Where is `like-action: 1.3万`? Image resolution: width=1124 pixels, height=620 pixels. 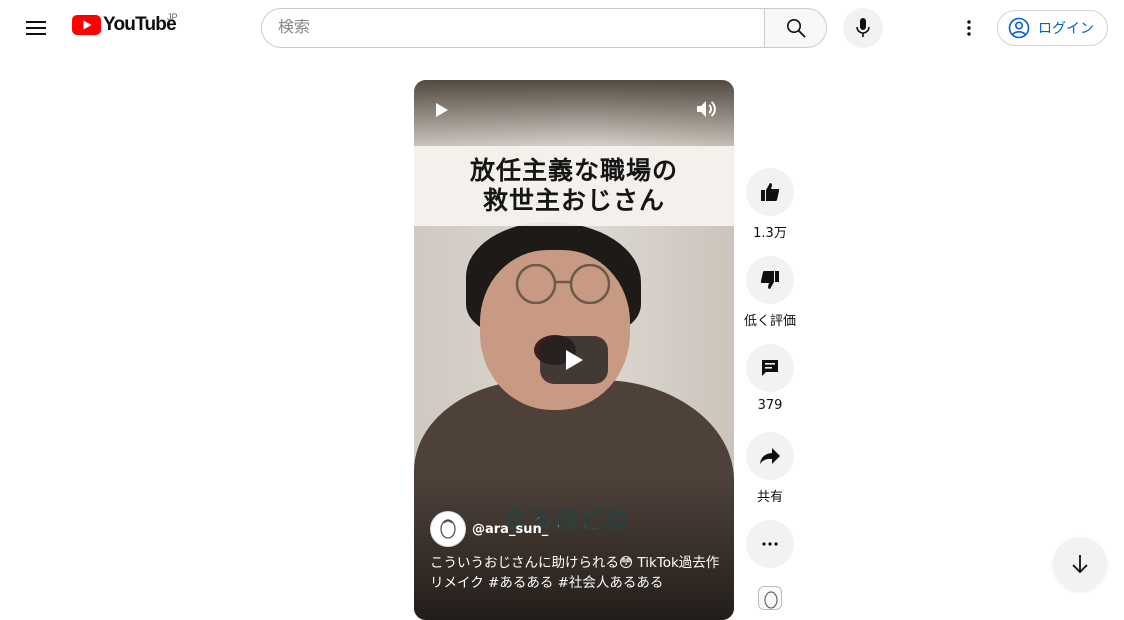 like-action: 1.3万 is located at coordinates (770, 204).